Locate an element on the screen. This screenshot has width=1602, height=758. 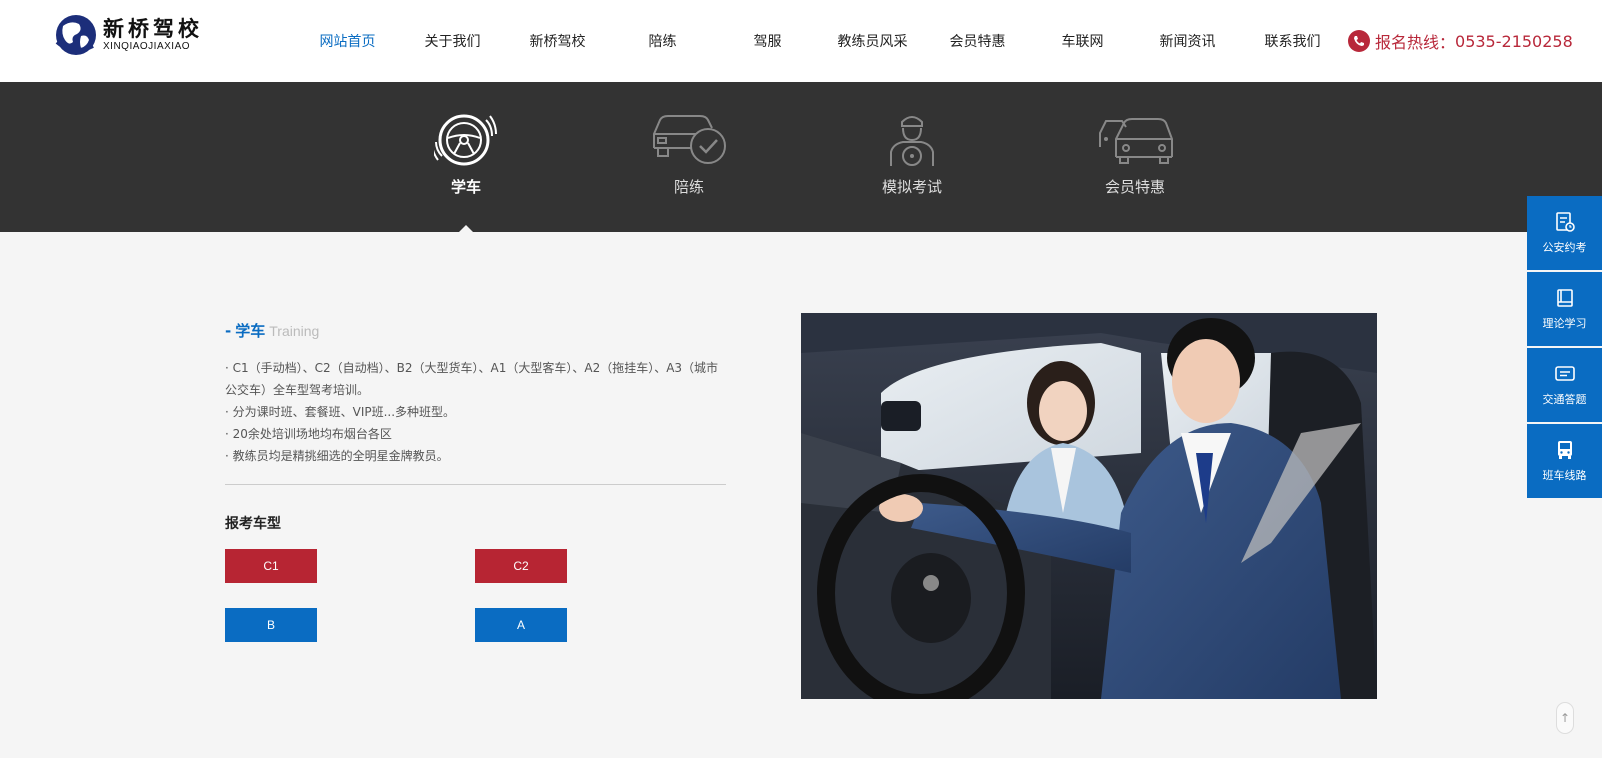
tab-learn-driving: 学车 is located at coordinates (466, 157).